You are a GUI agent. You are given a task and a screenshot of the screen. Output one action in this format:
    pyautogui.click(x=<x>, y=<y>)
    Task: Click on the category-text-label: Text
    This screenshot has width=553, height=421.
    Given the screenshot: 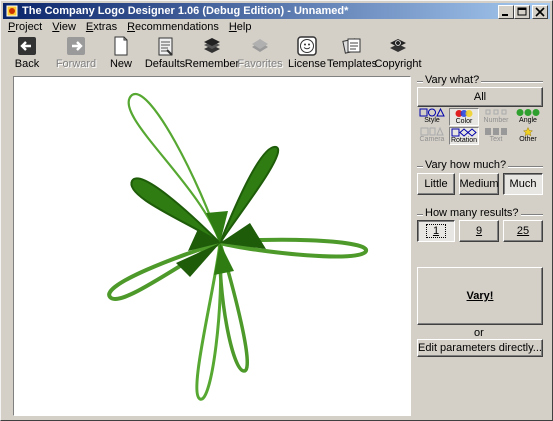 What is the action you would take?
    pyautogui.click(x=496, y=139)
    